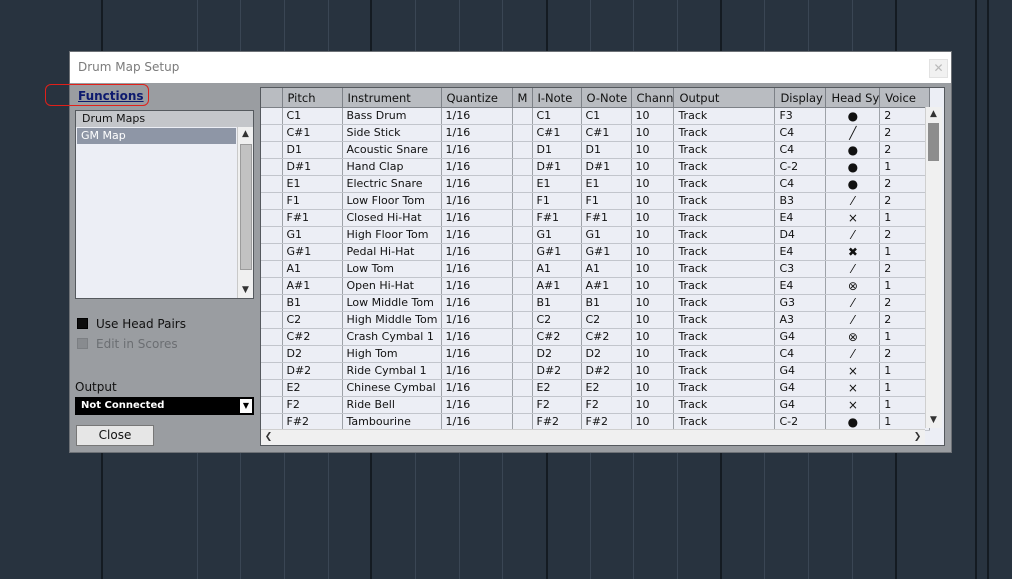 The width and height of the screenshot is (1012, 579). I want to click on cell-instrument: Bass Drum, so click(392, 116).